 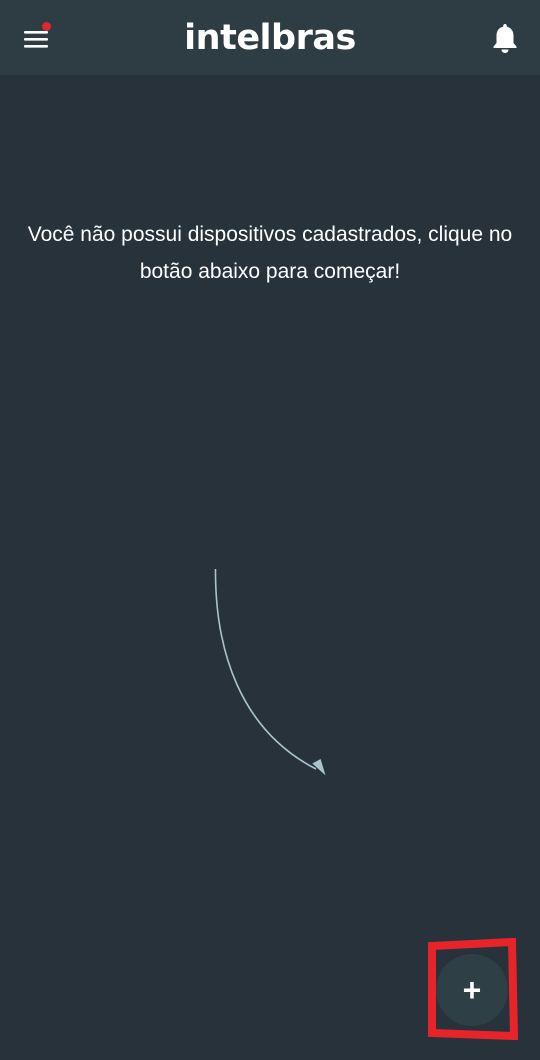 I want to click on add-device-button: +, so click(x=472, y=990).